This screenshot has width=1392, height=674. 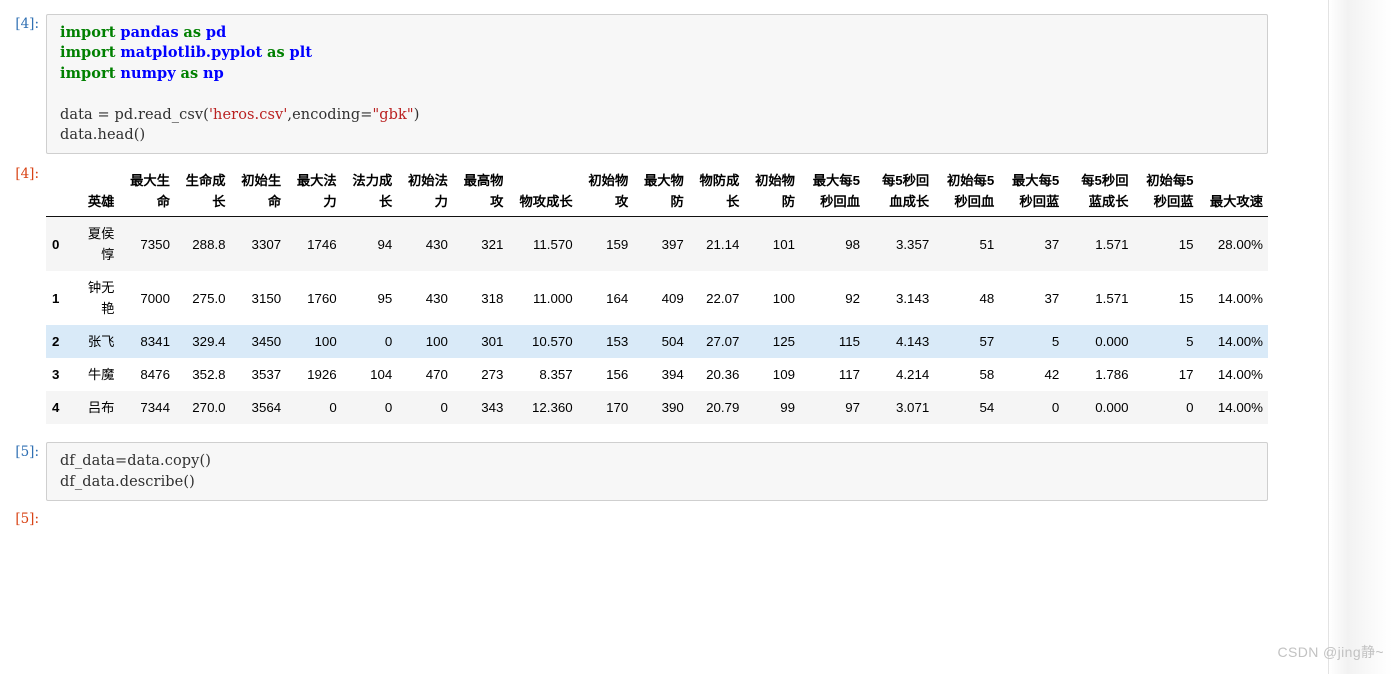 I want to click on table-cell: 159, so click(x=605, y=244).